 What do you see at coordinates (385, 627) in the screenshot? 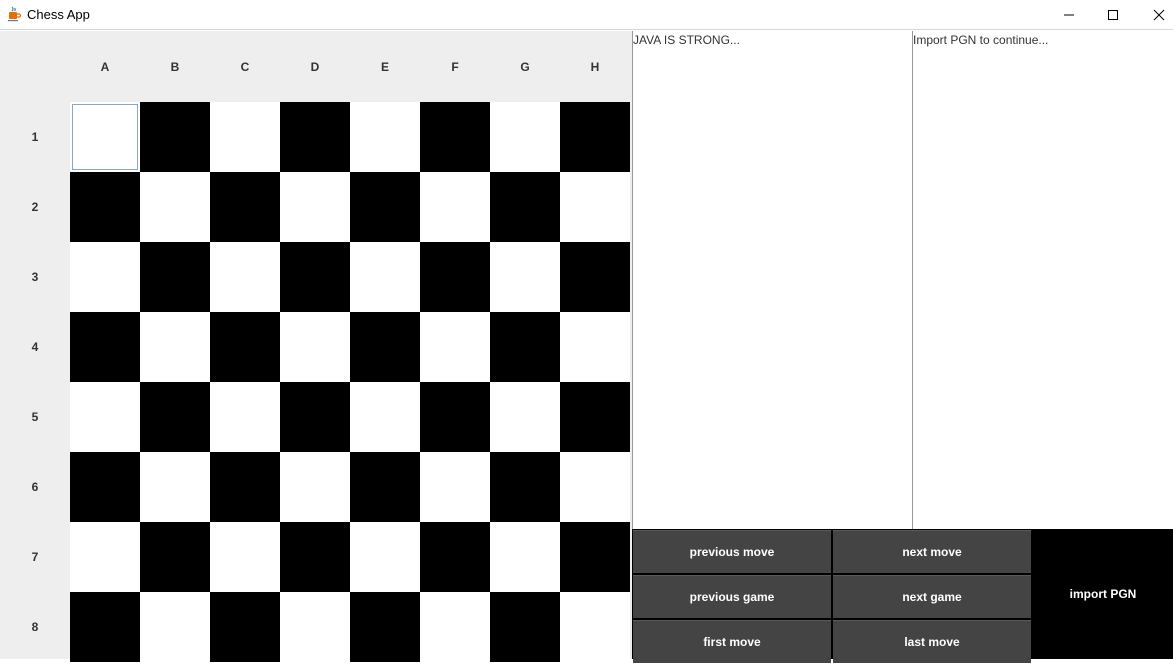
I see `square-e8` at bounding box center [385, 627].